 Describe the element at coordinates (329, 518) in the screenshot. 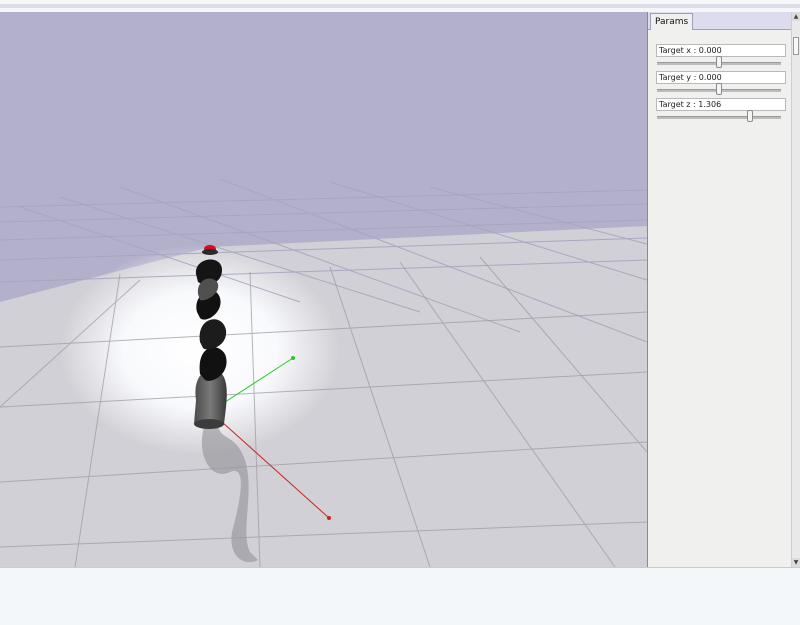

I see `x-axis-end-marker` at that location.